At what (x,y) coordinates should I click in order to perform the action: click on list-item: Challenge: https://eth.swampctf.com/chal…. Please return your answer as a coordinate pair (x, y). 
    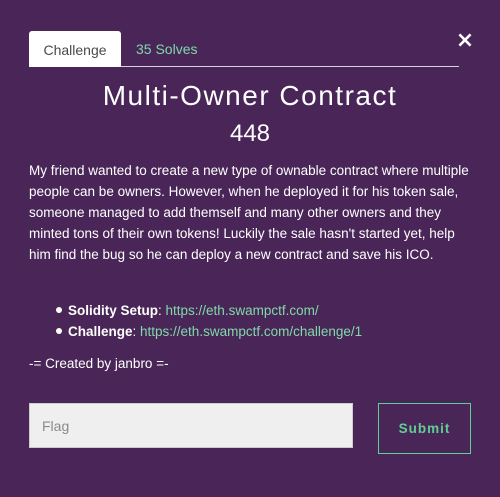
    Looking at the image, I should click on (267, 331).